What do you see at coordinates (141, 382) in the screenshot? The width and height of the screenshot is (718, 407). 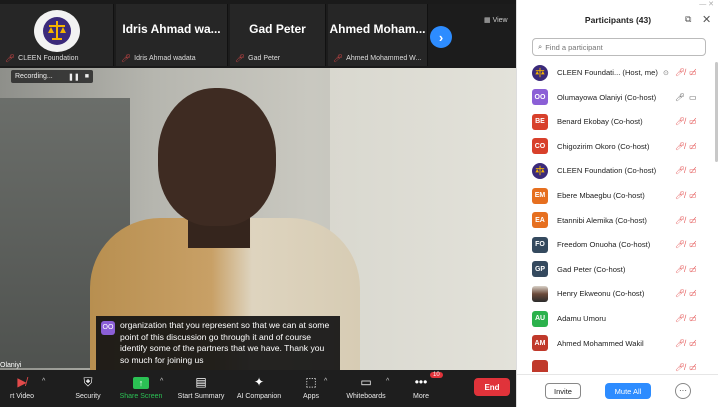 I see `share-screen-icon: ↑` at bounding box center [141, 382].